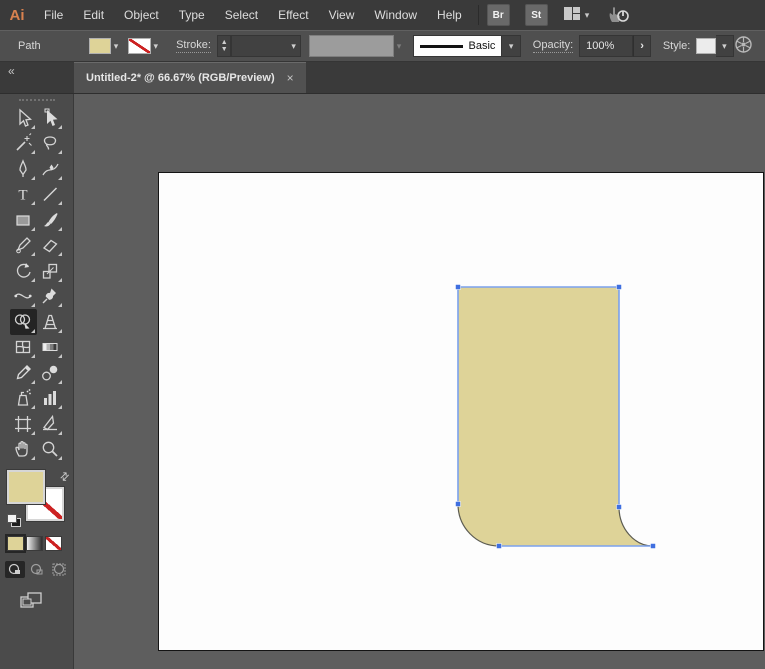 Image resolution: width=765 pixels, height=669 pixels. I want to click on document-tab-bar: « Untitled-2* @ 66.67% (RGB/Preview) ×, so click(382, 78).